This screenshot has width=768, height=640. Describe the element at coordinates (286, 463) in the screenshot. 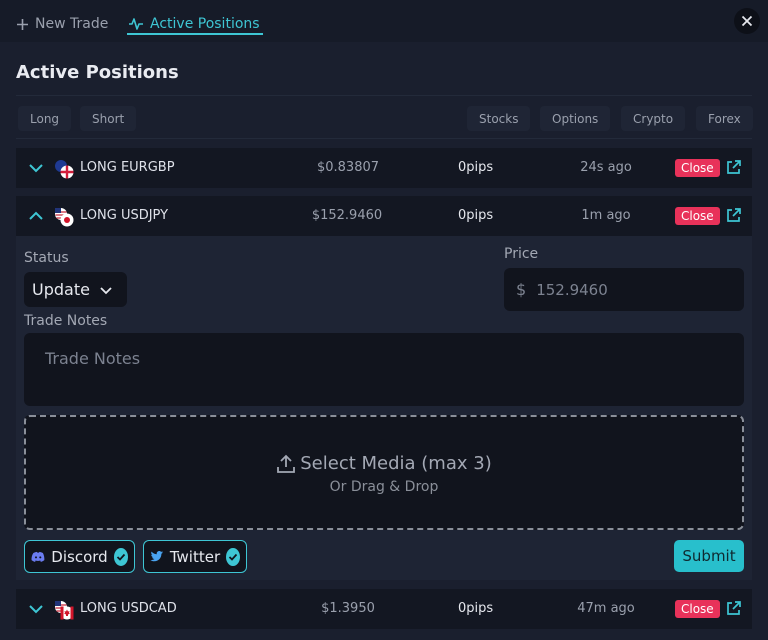

I see `upload-icon` at that location.